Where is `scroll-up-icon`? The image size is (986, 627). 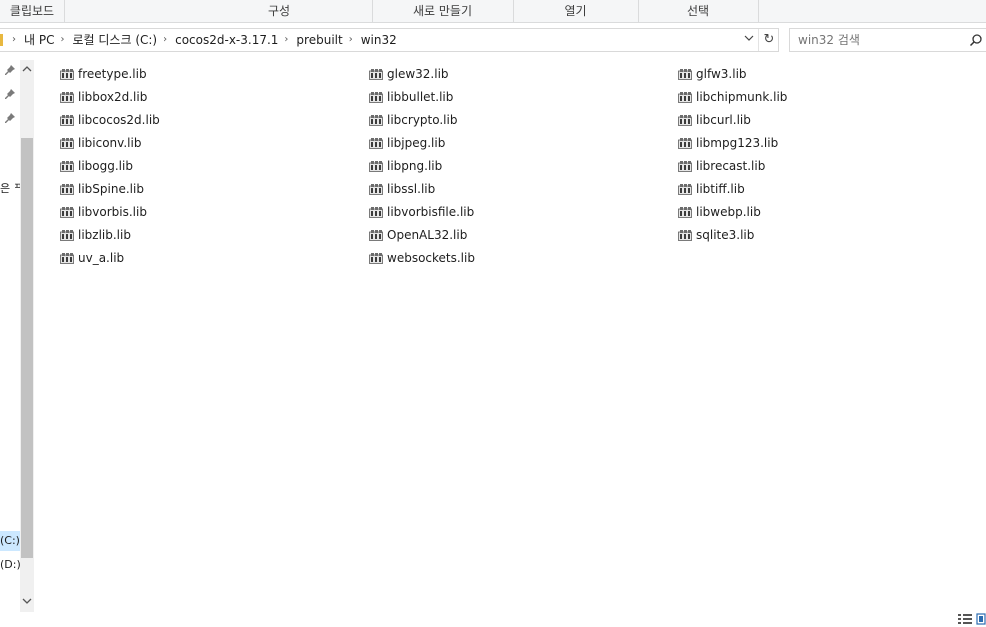
scroll-up-icon is located at coordinates (27, 69).